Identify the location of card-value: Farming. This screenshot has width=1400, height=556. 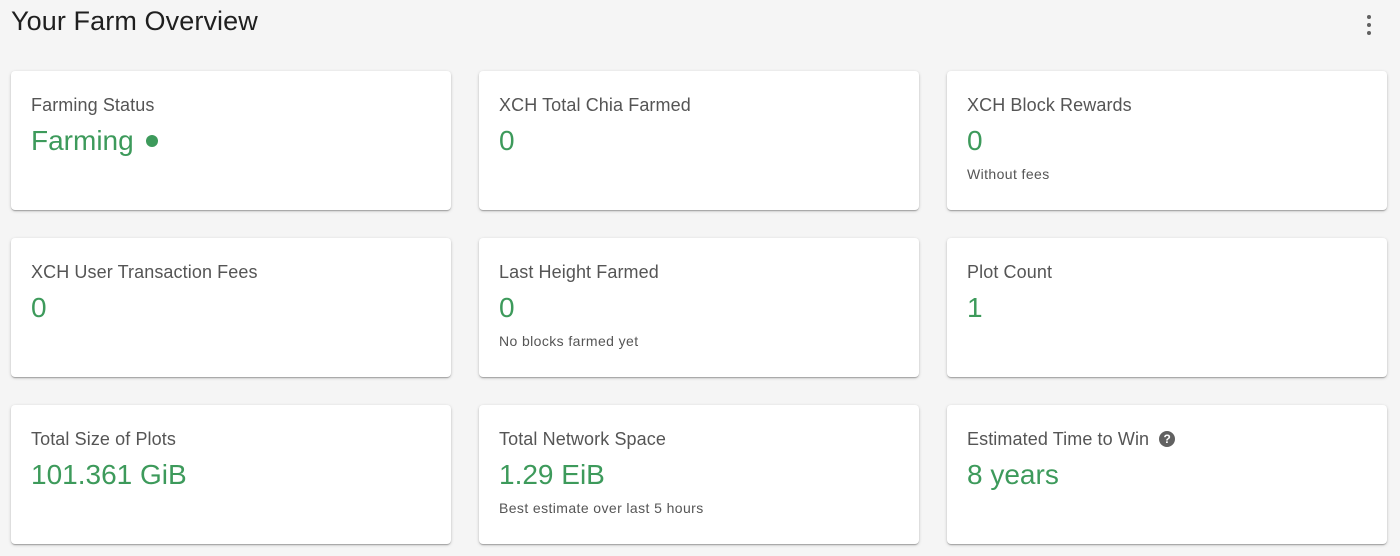
(231, 141).